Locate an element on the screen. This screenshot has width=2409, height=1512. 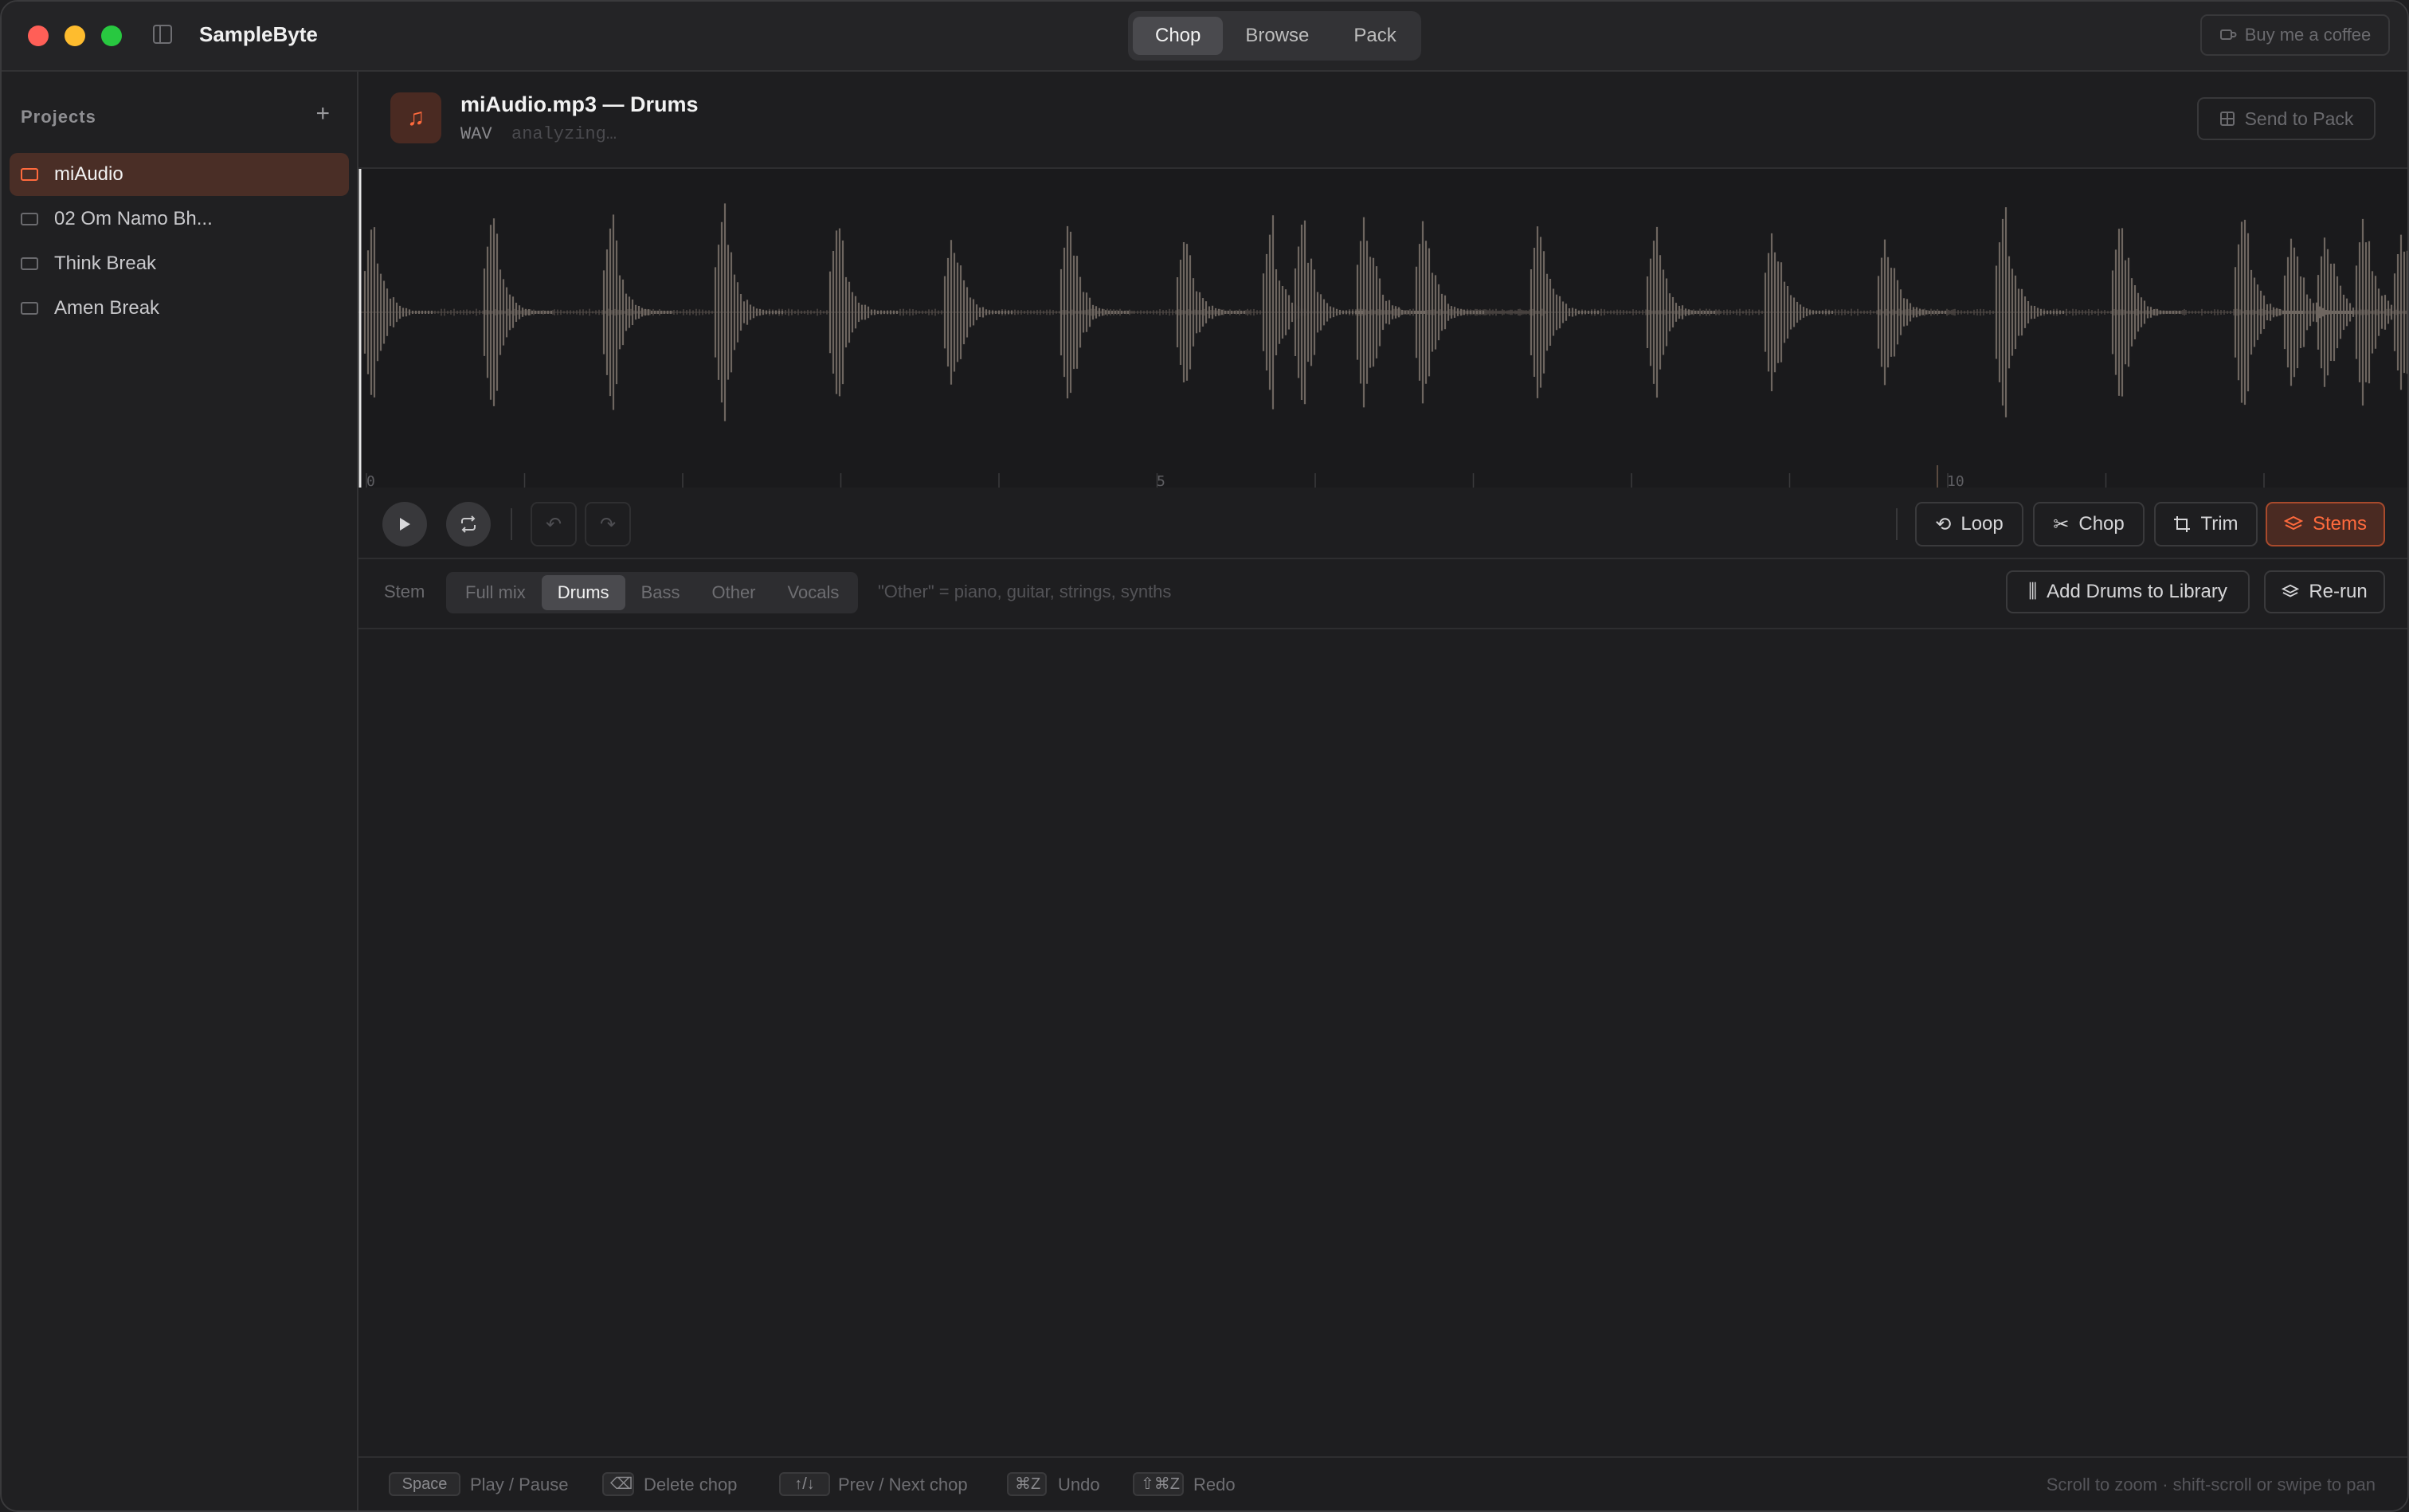
loop-label: Loop is located at coordinates (1982, 524).